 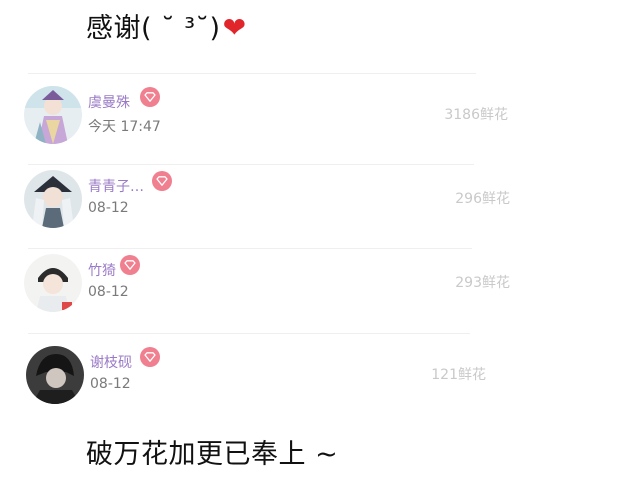 I want to click on caption-update-note: 破万花加更已奉上 ~, so click(x=212, y=454).